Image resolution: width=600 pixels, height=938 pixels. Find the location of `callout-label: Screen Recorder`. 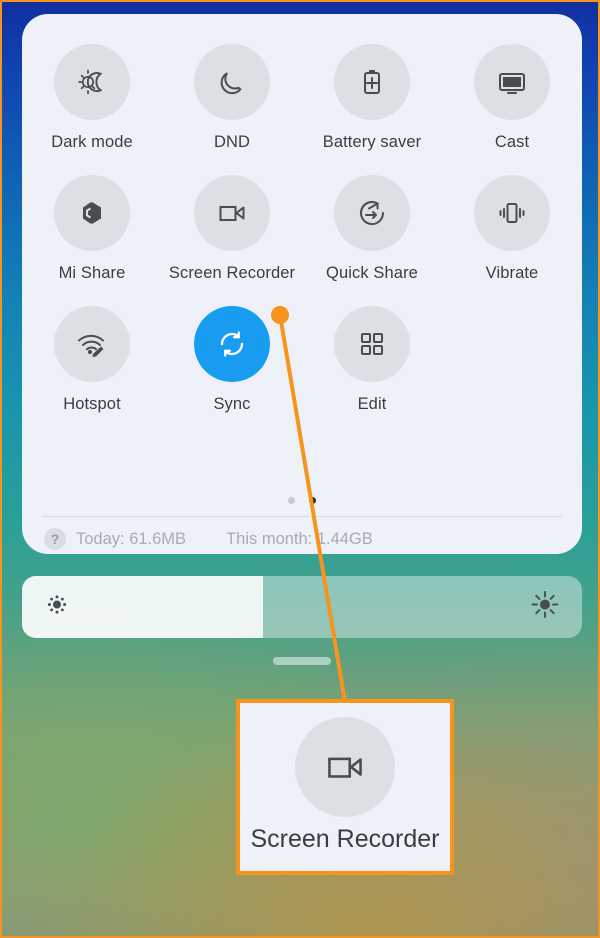

callout-label: Screen Recorder is located at coordinates (345, 839).